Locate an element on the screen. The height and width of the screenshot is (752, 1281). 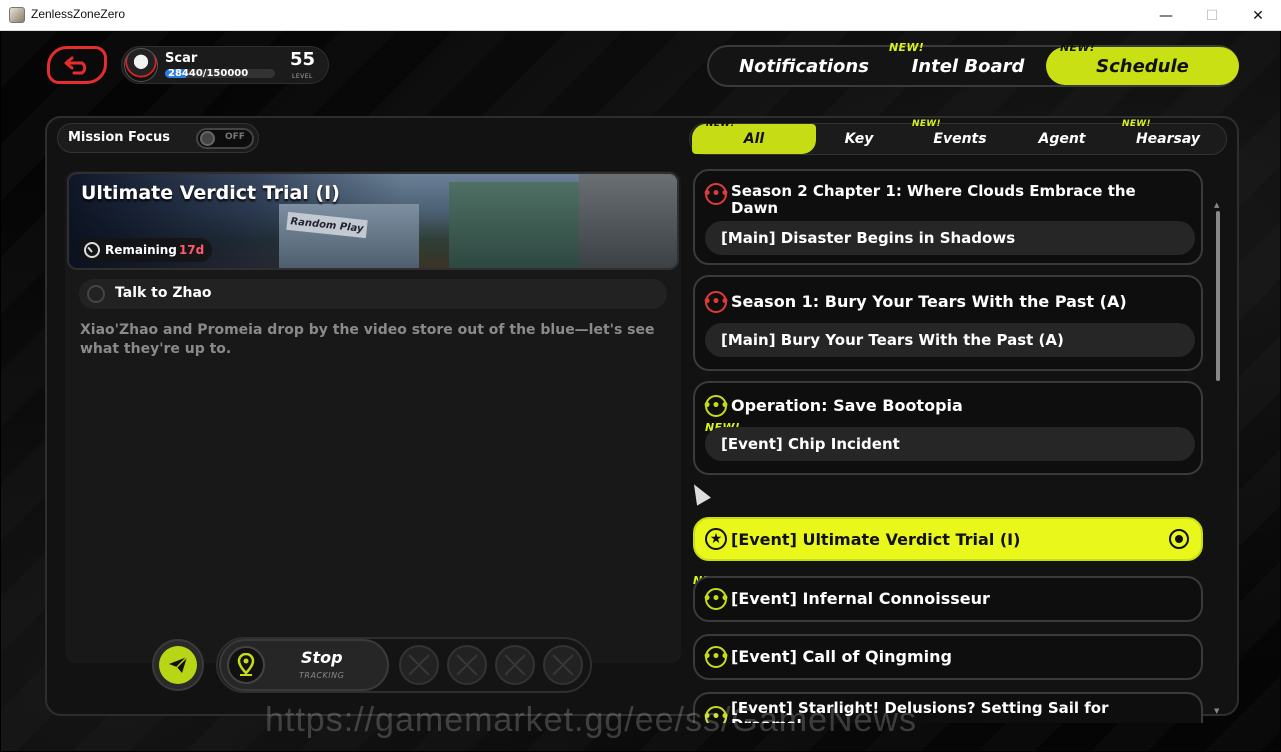
clock-icon is located at coordinates (92, 250).